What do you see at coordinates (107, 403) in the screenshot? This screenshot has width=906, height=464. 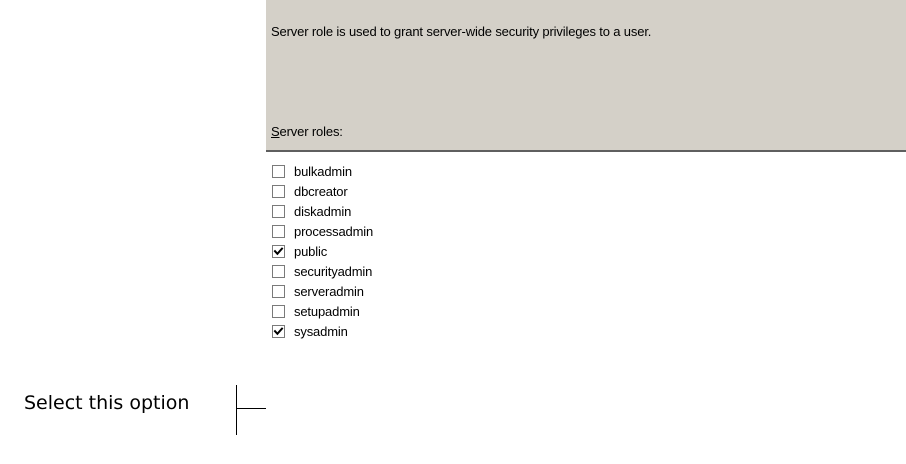 I see `annotation-callout-text: Select this option` at bounding box center [107, 403].